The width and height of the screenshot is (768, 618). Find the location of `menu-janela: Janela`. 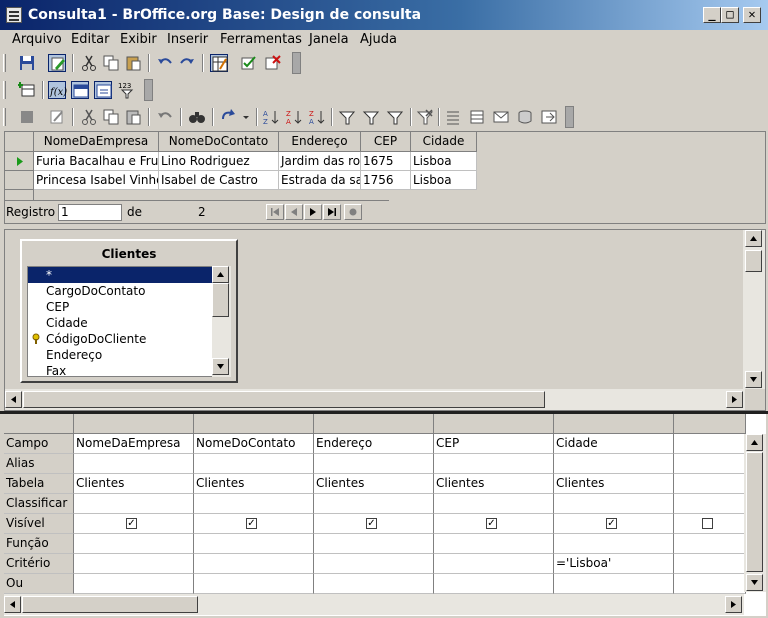

menu-janela: Janela is located at coordinates (329, 39).